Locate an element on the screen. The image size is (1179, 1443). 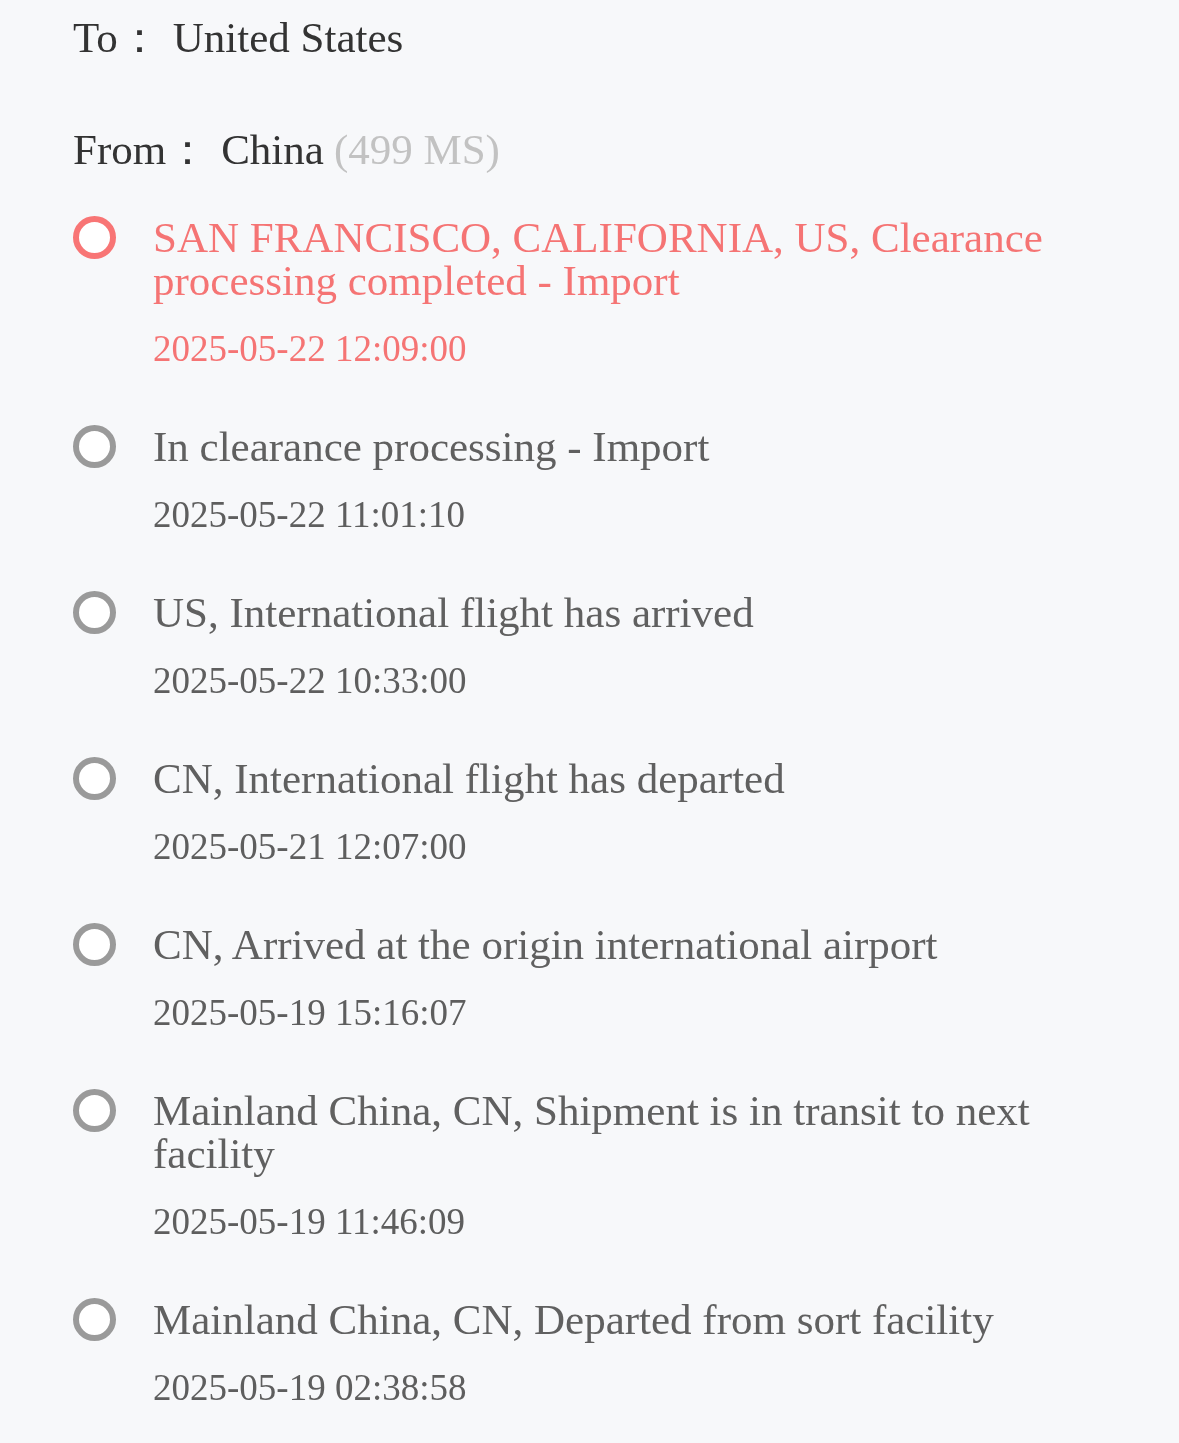
destination-value: United States is located at coordinates (288, 38).